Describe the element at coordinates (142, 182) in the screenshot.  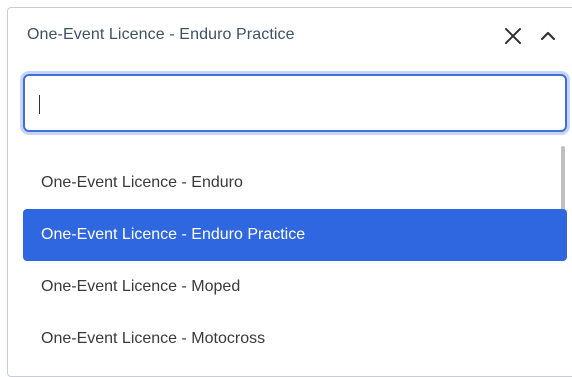
I see `option-label: One-Event Licence - Enduro` at that location.